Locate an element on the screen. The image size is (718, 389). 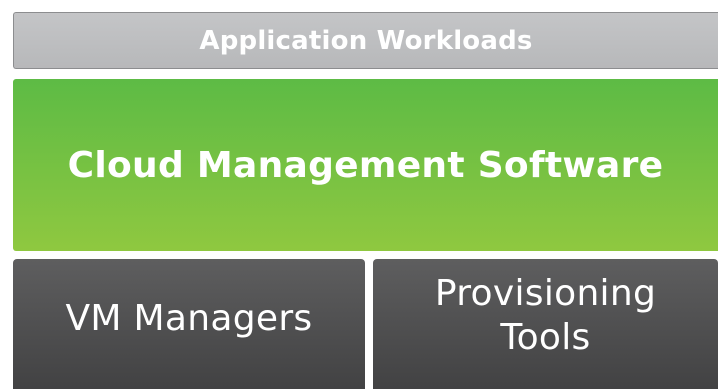
vm-managers-label: VM Managers is located at coordinates (189, 318).